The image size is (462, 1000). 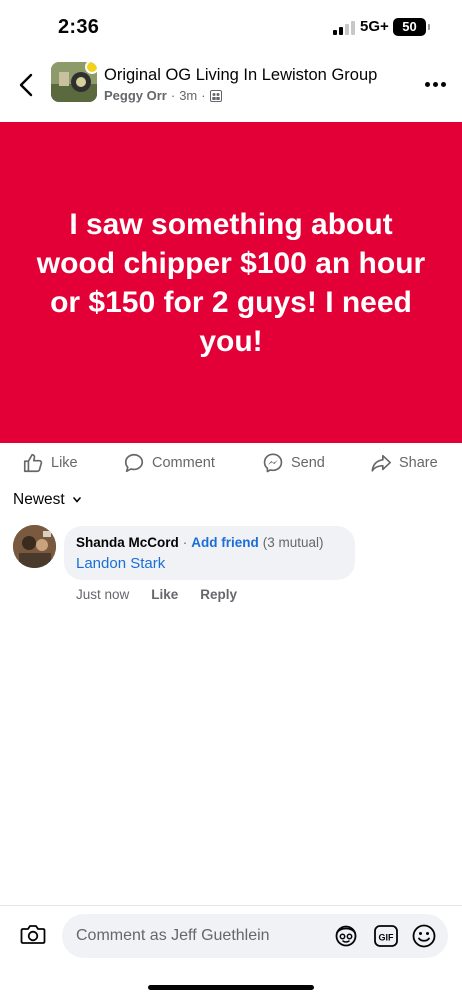 I want to click on back-button, so click(x=26, y=85).